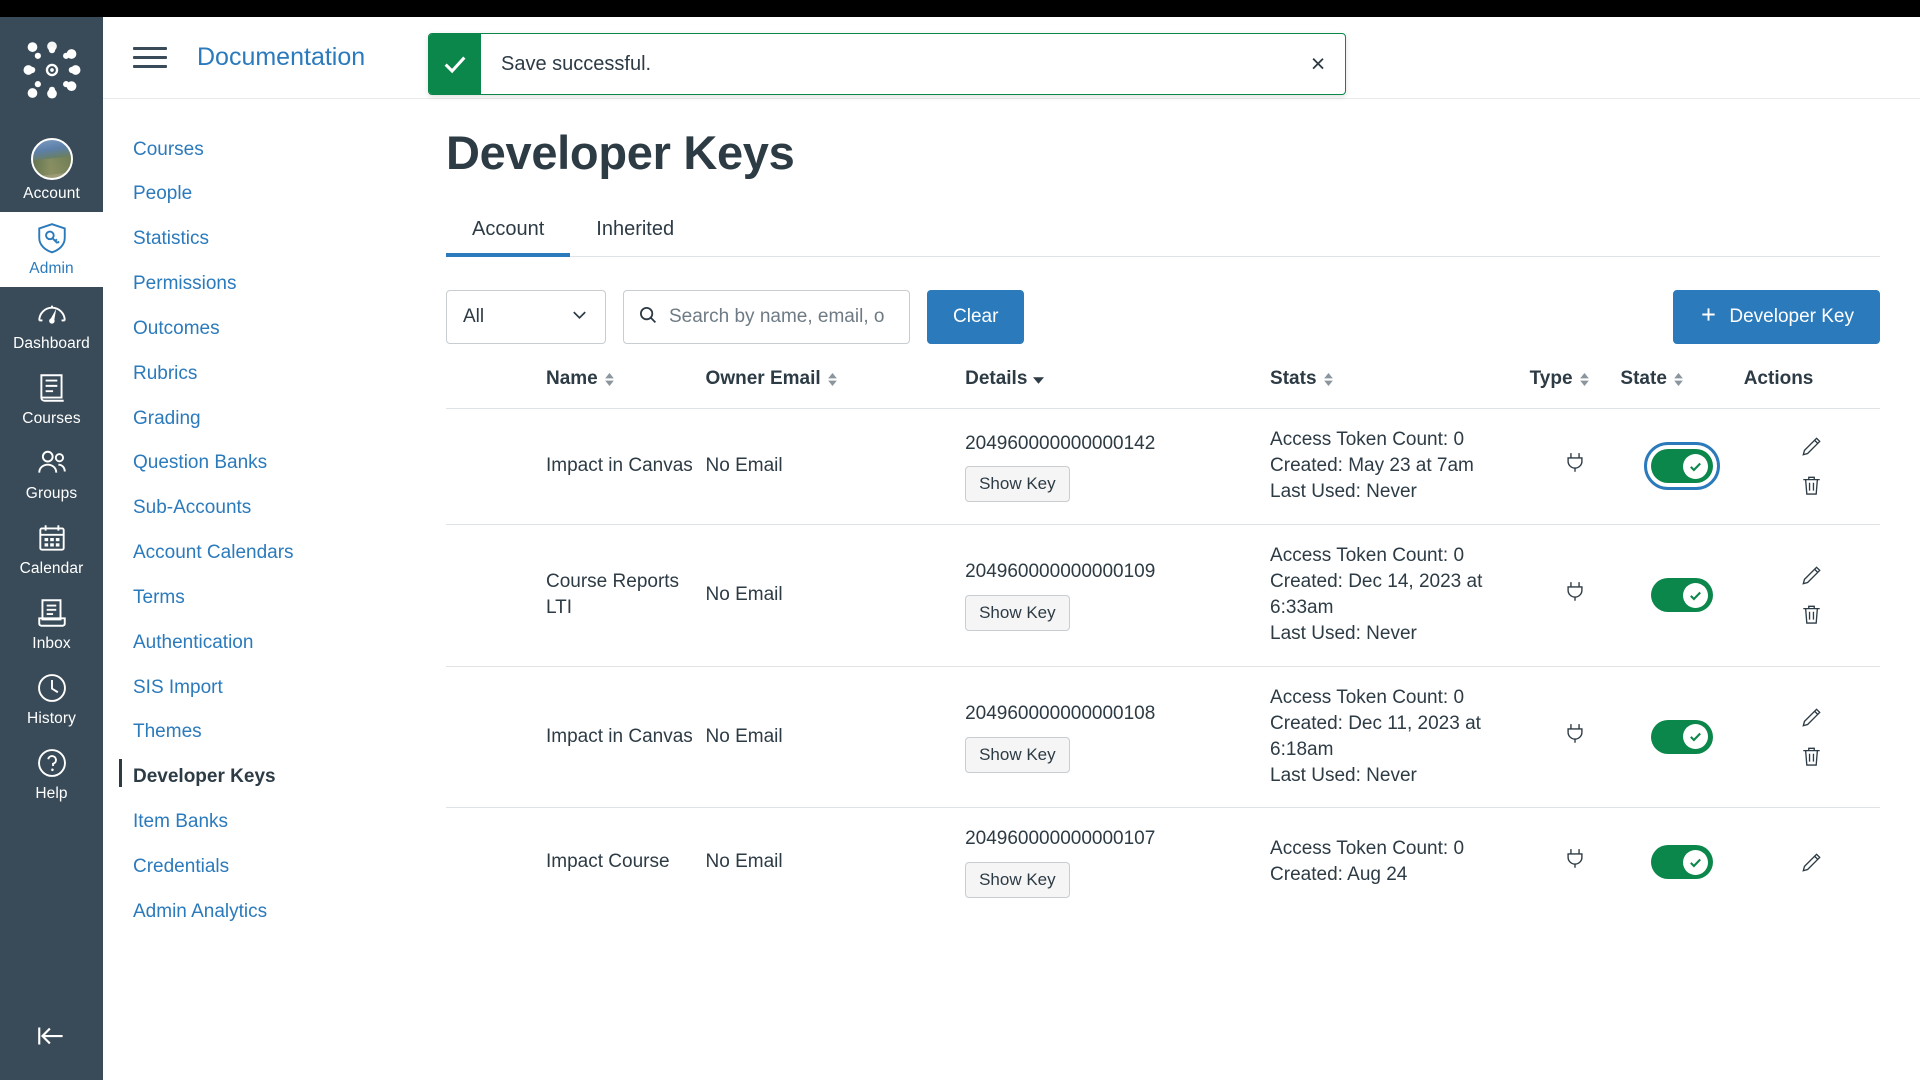 The width and height of the screenshot is (1920, 1080). I want to click on column-header-state: State, so click(1681, 388).